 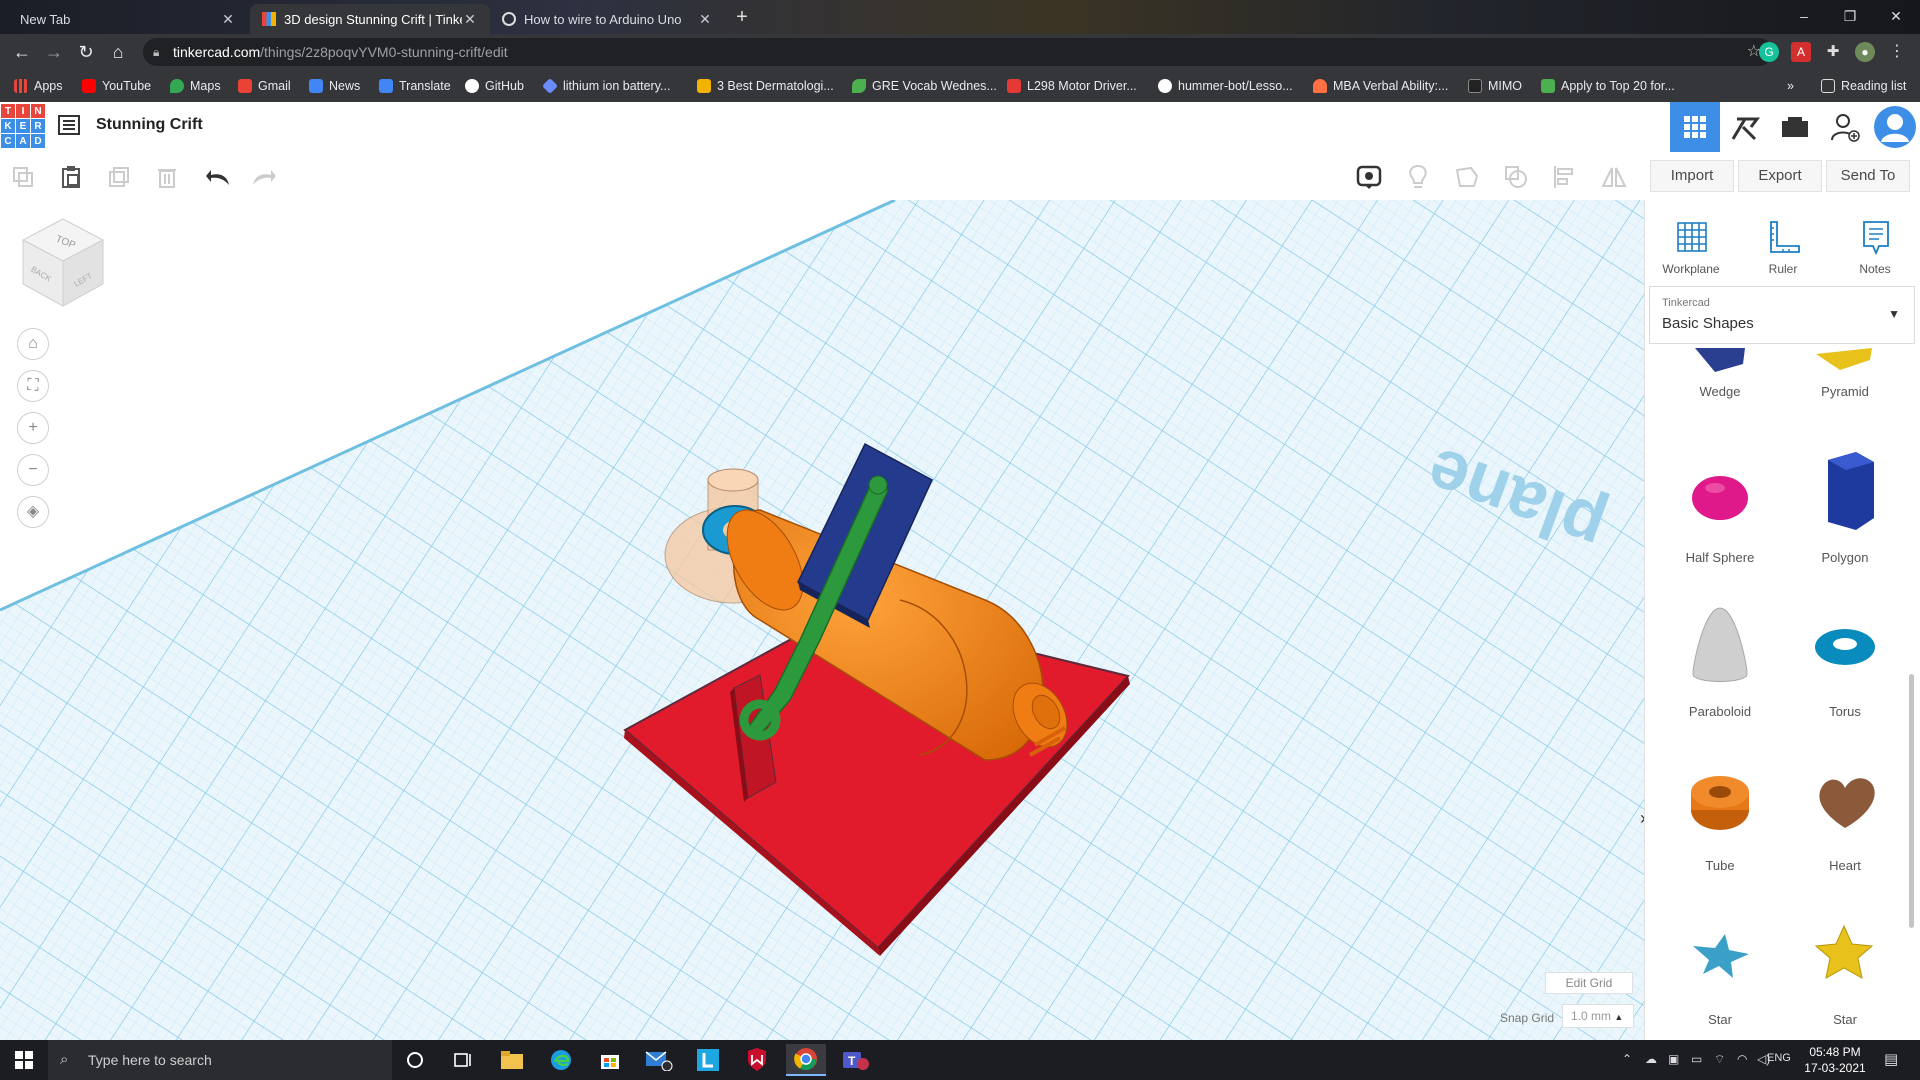 What do you see at coordinates (1418, 177) in the screenshot?
I see `lightbulb-icon` at bounding box center [1418, 177].